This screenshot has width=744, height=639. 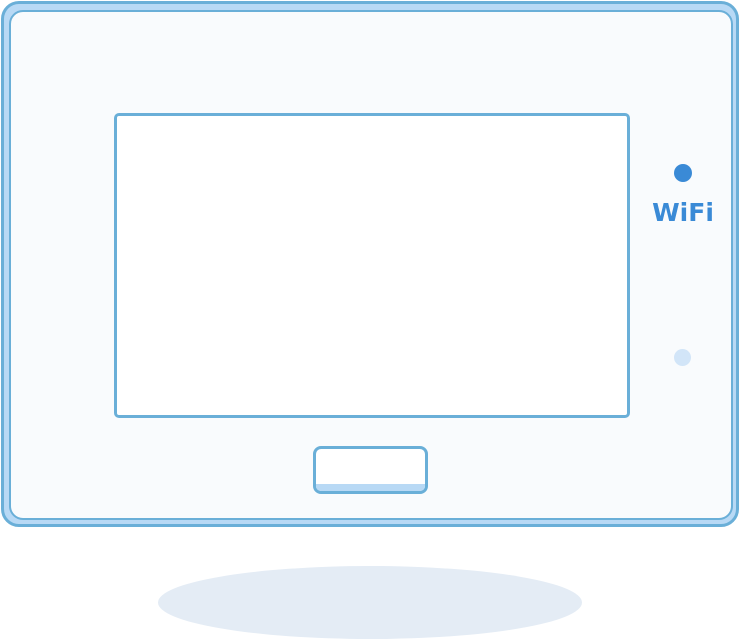 I want to click on home-button-base, so click(x=370, y=487).